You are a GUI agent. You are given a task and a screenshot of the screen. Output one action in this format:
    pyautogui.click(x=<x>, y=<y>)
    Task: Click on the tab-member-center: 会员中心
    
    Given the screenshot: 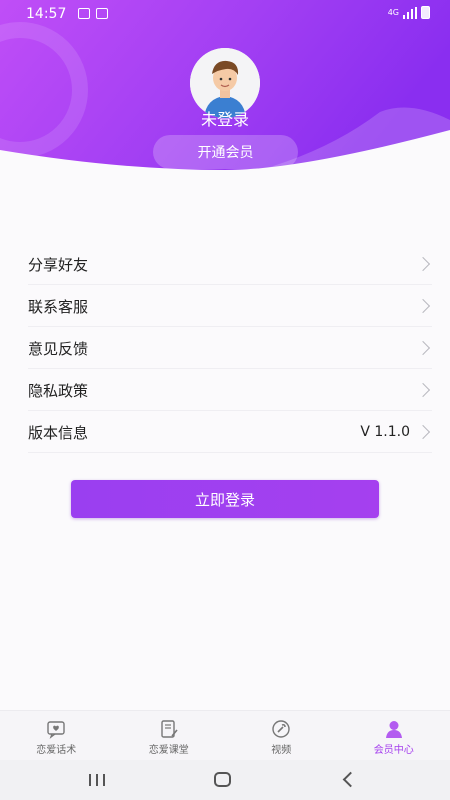 What is the action you would take?
    pyautogui.click(x=394, y=736)
    